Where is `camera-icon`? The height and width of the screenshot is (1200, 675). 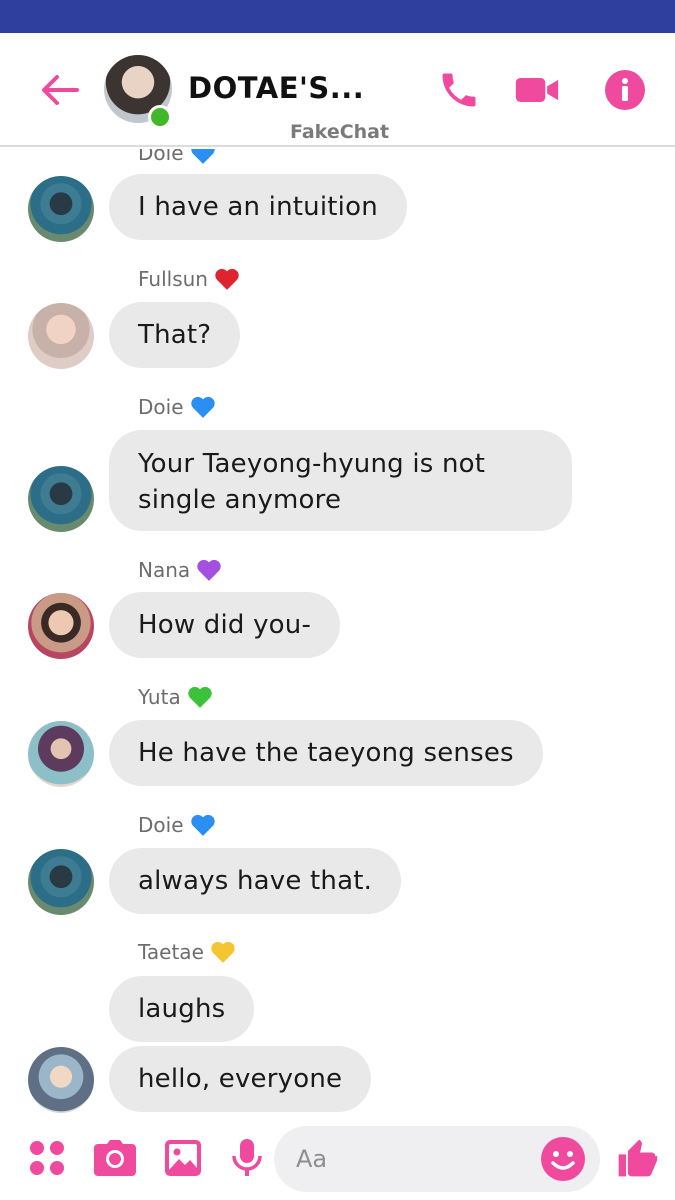
camera-icon is located at coordinates (115, 1158).